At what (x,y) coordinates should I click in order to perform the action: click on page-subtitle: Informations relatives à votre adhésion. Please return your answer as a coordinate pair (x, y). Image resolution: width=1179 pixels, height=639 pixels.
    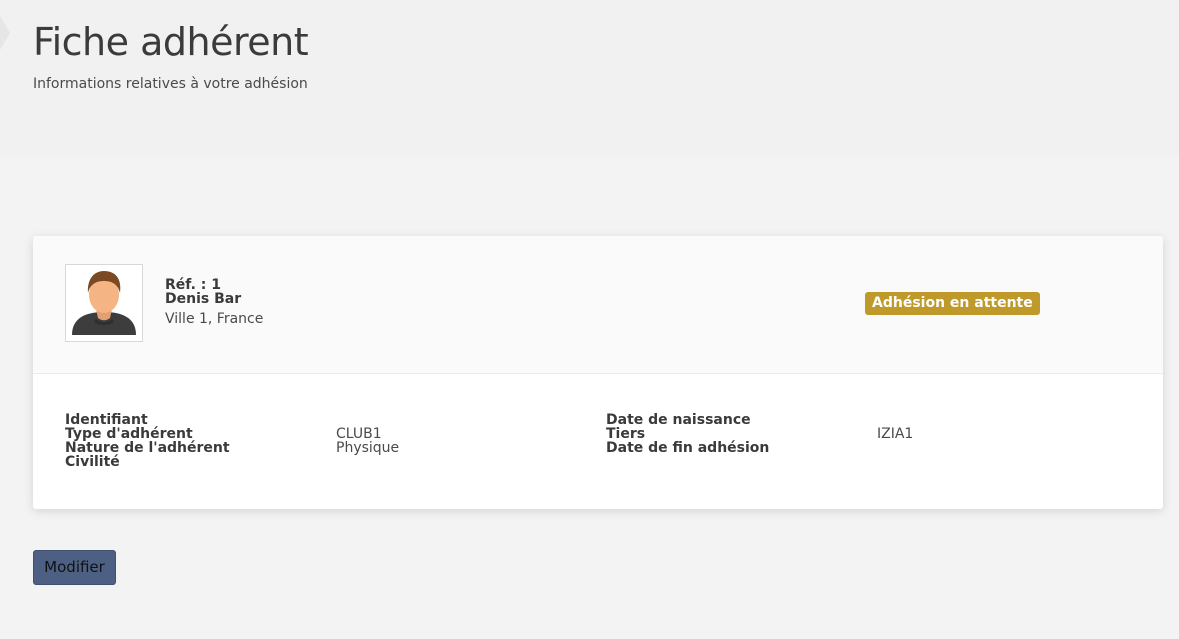
    Looking at the image, I should click on (170, 84).